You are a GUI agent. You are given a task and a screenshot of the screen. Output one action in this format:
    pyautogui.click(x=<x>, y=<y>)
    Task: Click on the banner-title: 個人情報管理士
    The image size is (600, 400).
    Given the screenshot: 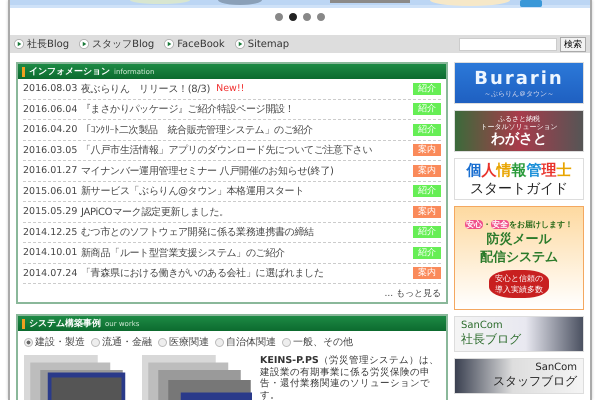 What is the action you would take?
    pyautogui.click(x=519, y=170)
    